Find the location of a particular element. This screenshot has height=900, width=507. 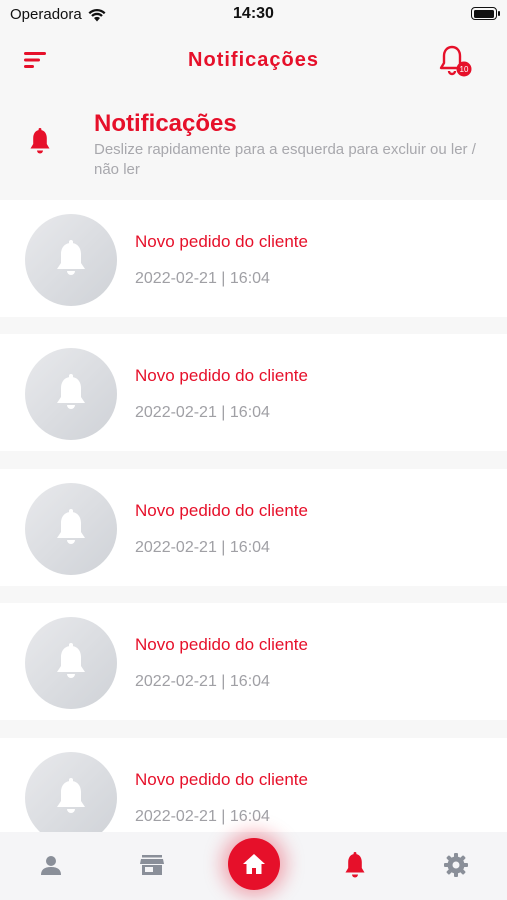

tab-notifications is located at coordinates (355, 865).